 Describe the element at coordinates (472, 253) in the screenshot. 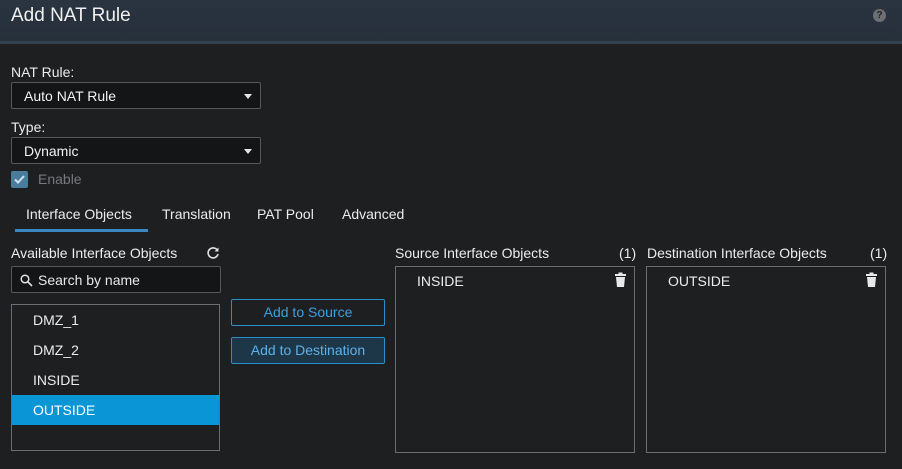

I see `source-objects-title: Source Interface Objects` at that location.